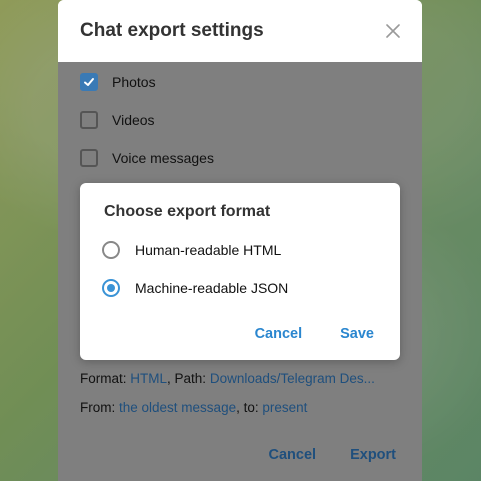 The image size is (481, 481). What do you see at coordinates (332, 455) in the screenshot?
I see `panel-actions: Cancel Export` at bounding box center [332, 455].